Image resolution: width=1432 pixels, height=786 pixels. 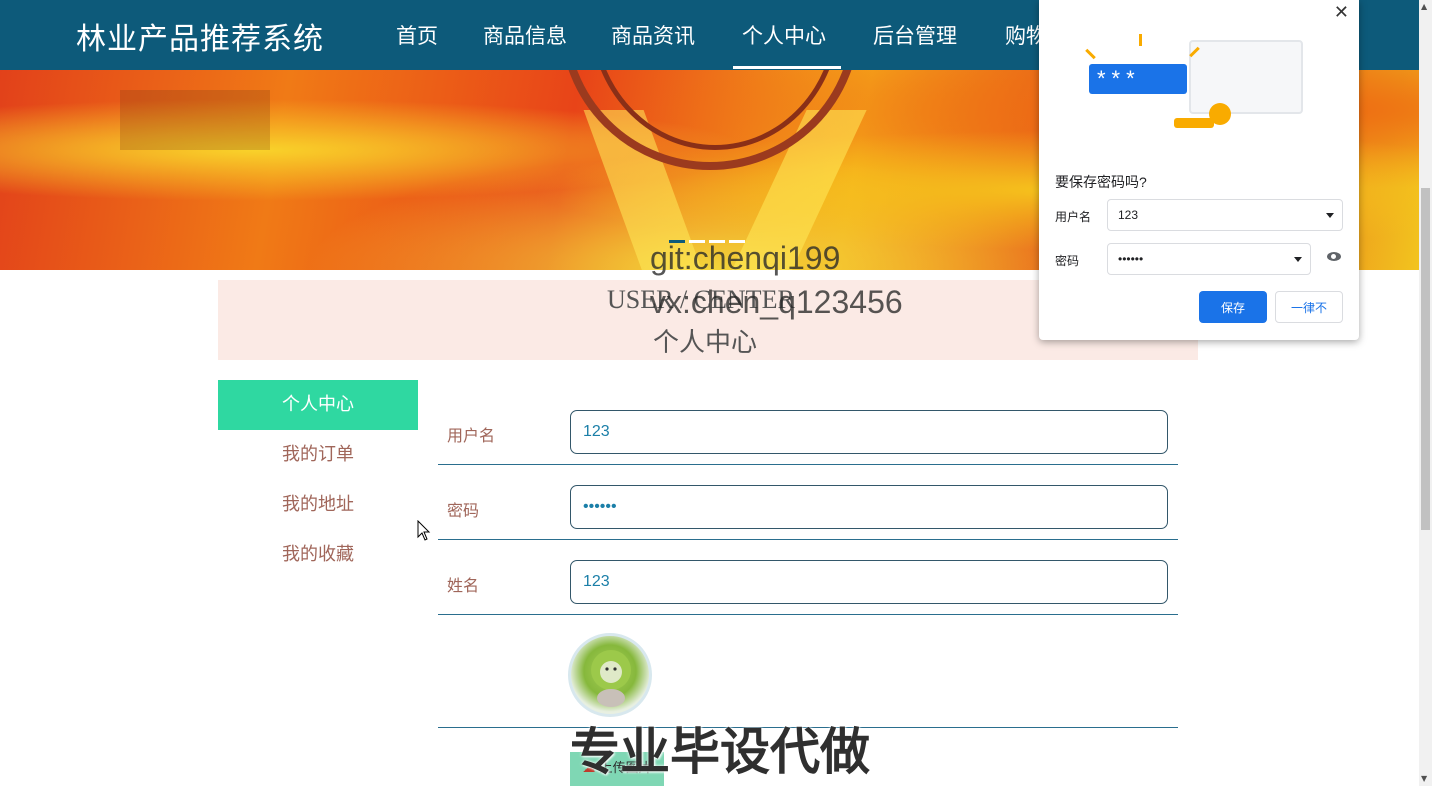 I want to click on name-input, so click(x=869, y=582).